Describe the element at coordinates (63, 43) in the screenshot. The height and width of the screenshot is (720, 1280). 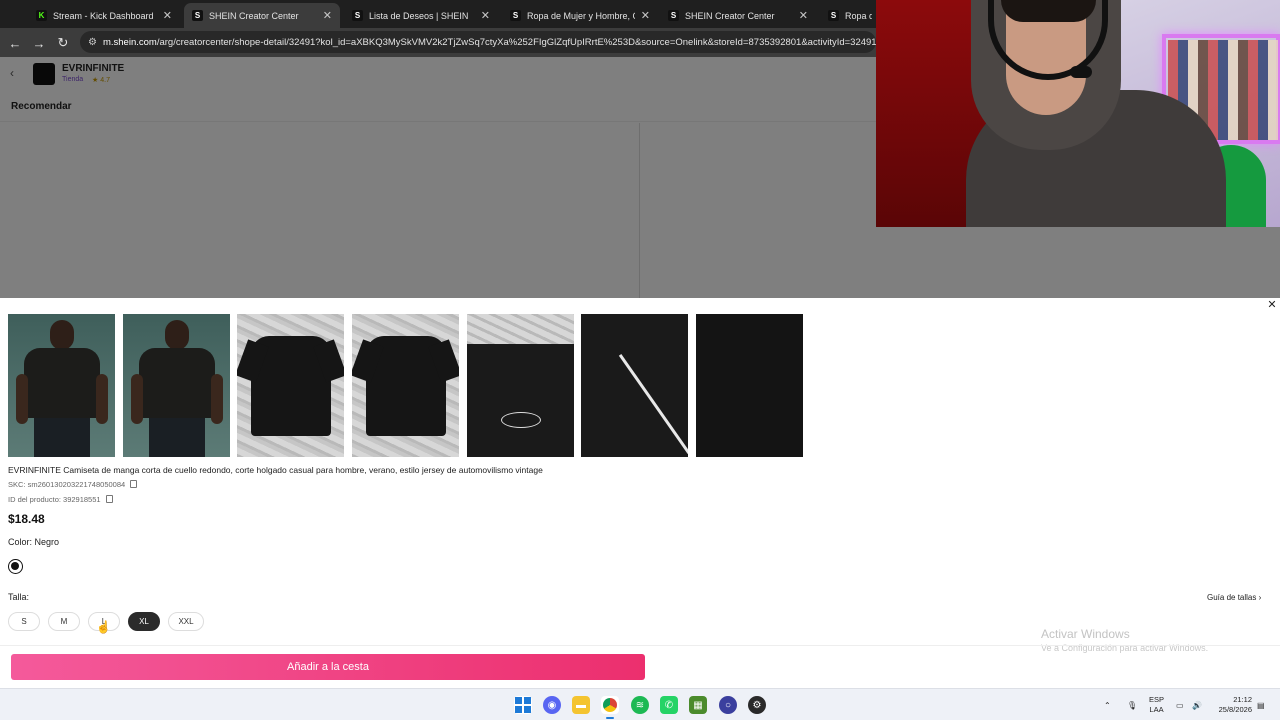
I see `reload-icon: ↻` at that location.